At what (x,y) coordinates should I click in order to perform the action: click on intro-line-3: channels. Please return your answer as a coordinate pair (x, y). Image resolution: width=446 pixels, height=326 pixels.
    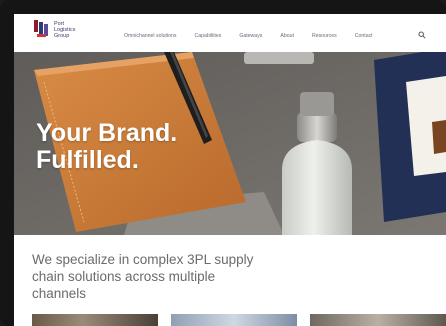
    Looking at the image, I should click on (59, 293).